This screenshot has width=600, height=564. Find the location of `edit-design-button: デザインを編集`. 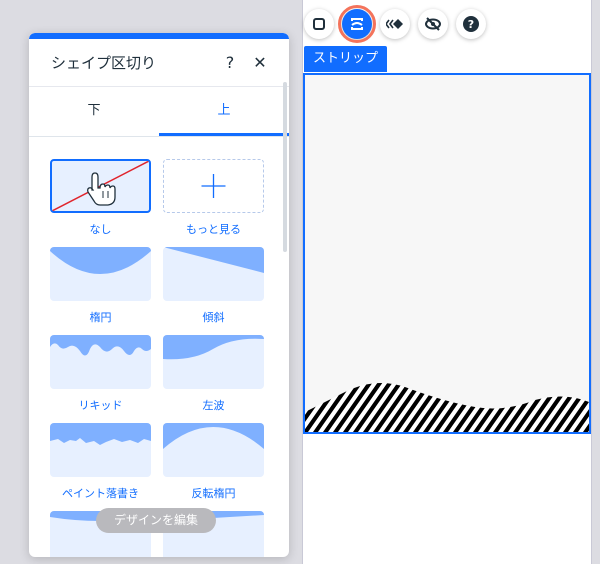

edit-design-button: デザインを編集 is located at coordinates (156, 520).